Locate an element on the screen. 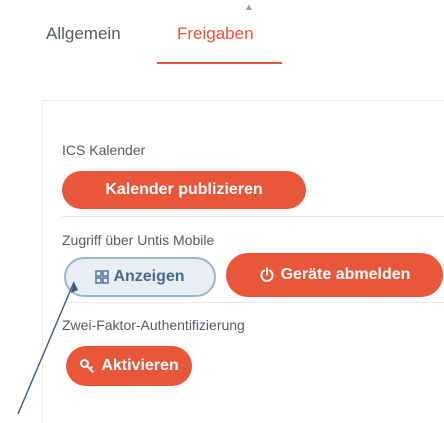 This screenshot has height=423, width=444. annotation-pointer is located at coordinates (47, 348).